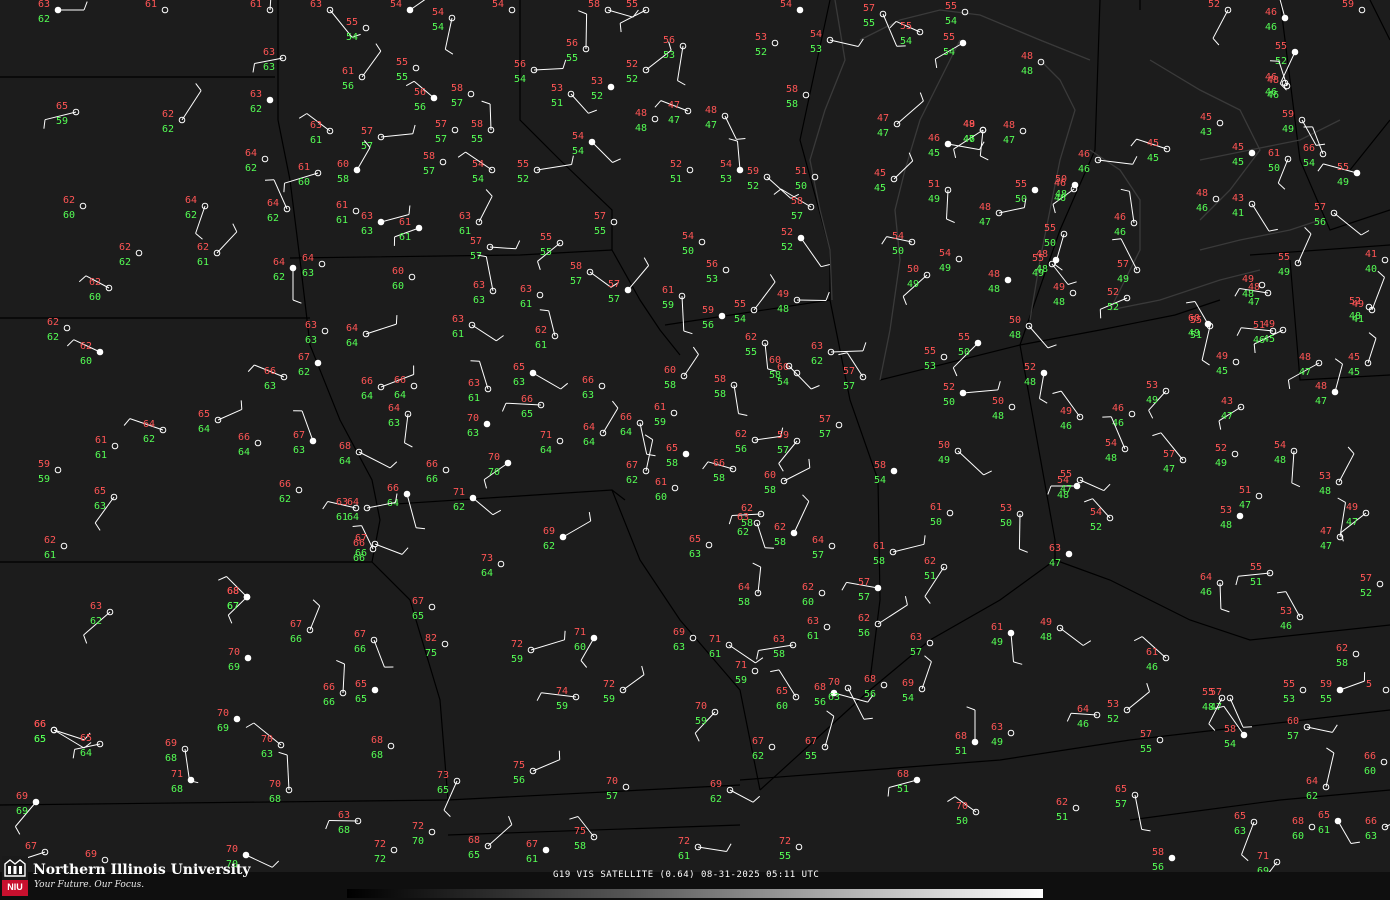 The width and height of the screenshot is (1390, 900). What do you see at coordinates (22, 796) in the screenshot?
I see `temperature-label: 69` at bounding box center [22, 796].